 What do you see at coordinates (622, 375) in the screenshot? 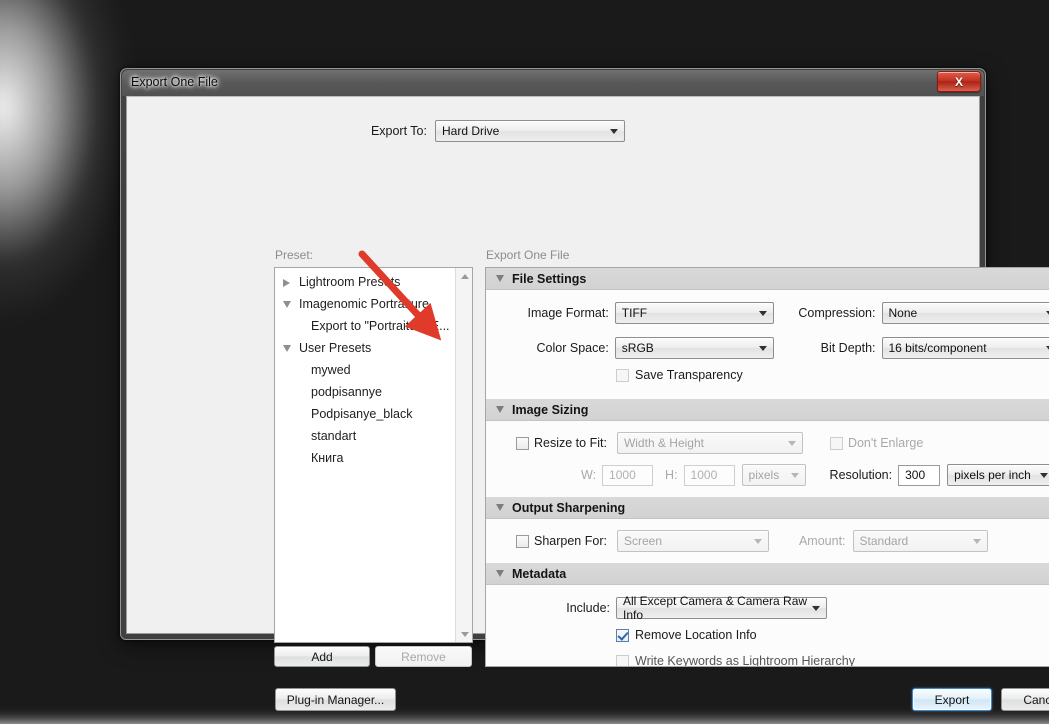
I see `save-transparency-checkbox` at bounding box center [622, 375].